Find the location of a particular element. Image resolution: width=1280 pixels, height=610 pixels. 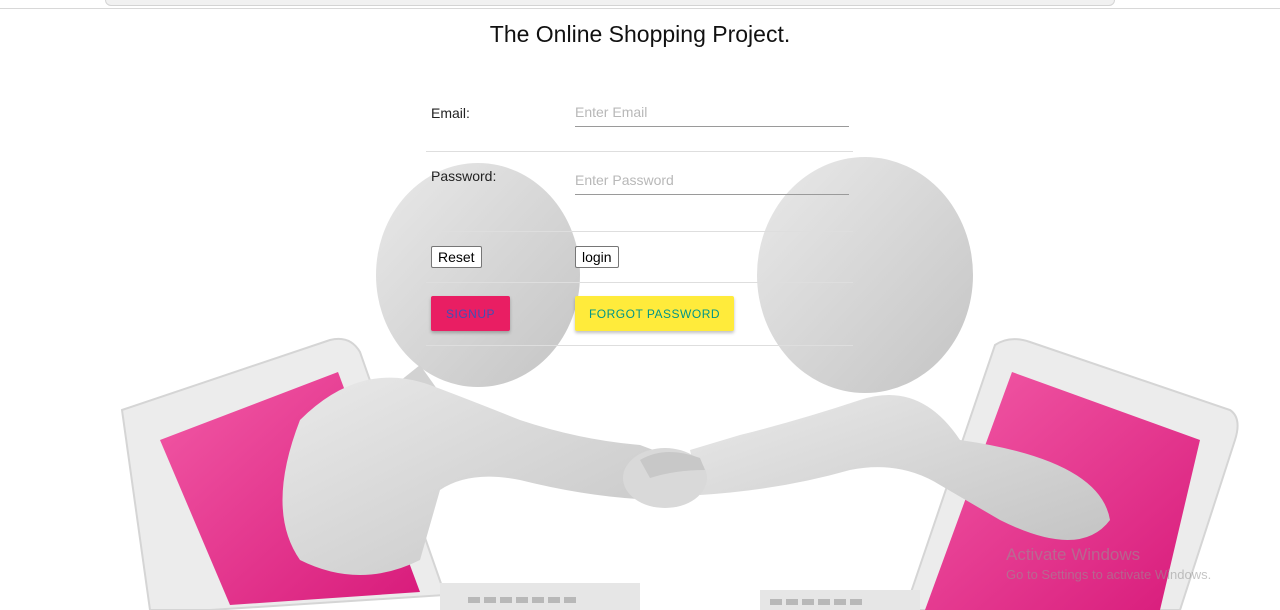

password-label: Password: is located at coordinates (464, 176).